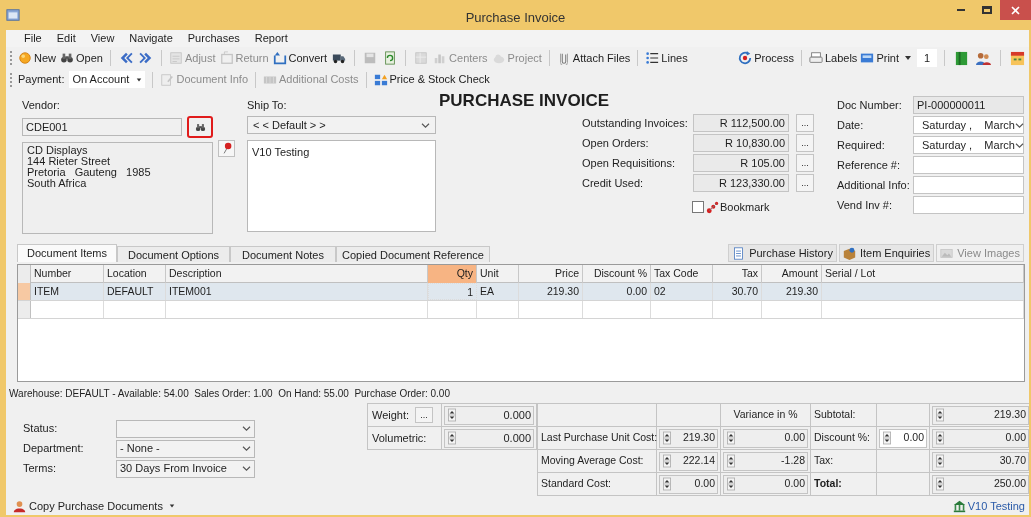  What do you see at coordinates (399, 438) in the screenshot?
I see `field-label: Volumetric:` at bounding box center [399, 438].